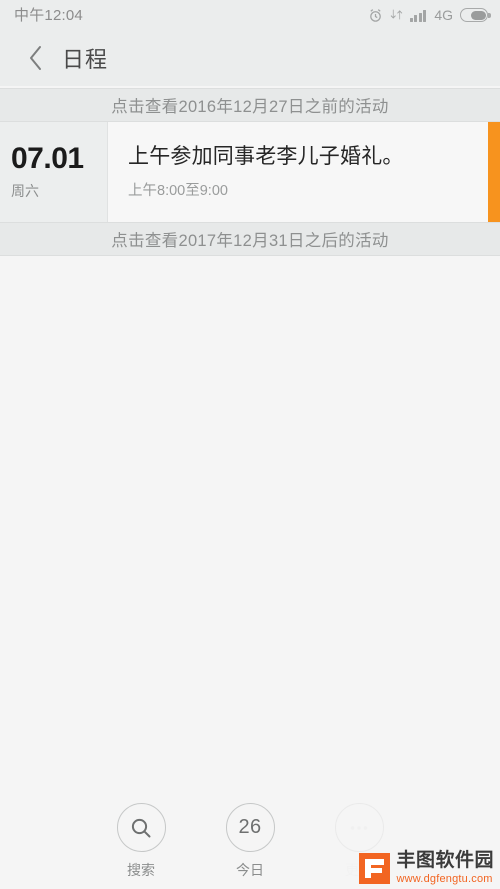 The width and height of the screenshot is (500, 889). I want to click on watermark-site-url: www.dgfengtu.com, so click(444, 879).